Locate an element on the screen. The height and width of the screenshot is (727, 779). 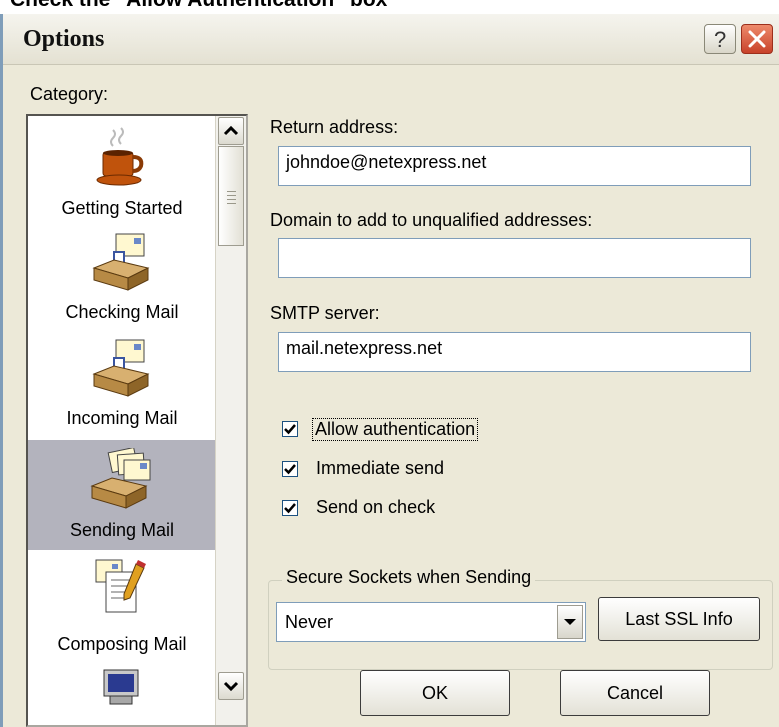
category-item-getting-started: Getting Started is located at coordinates (122, 172).